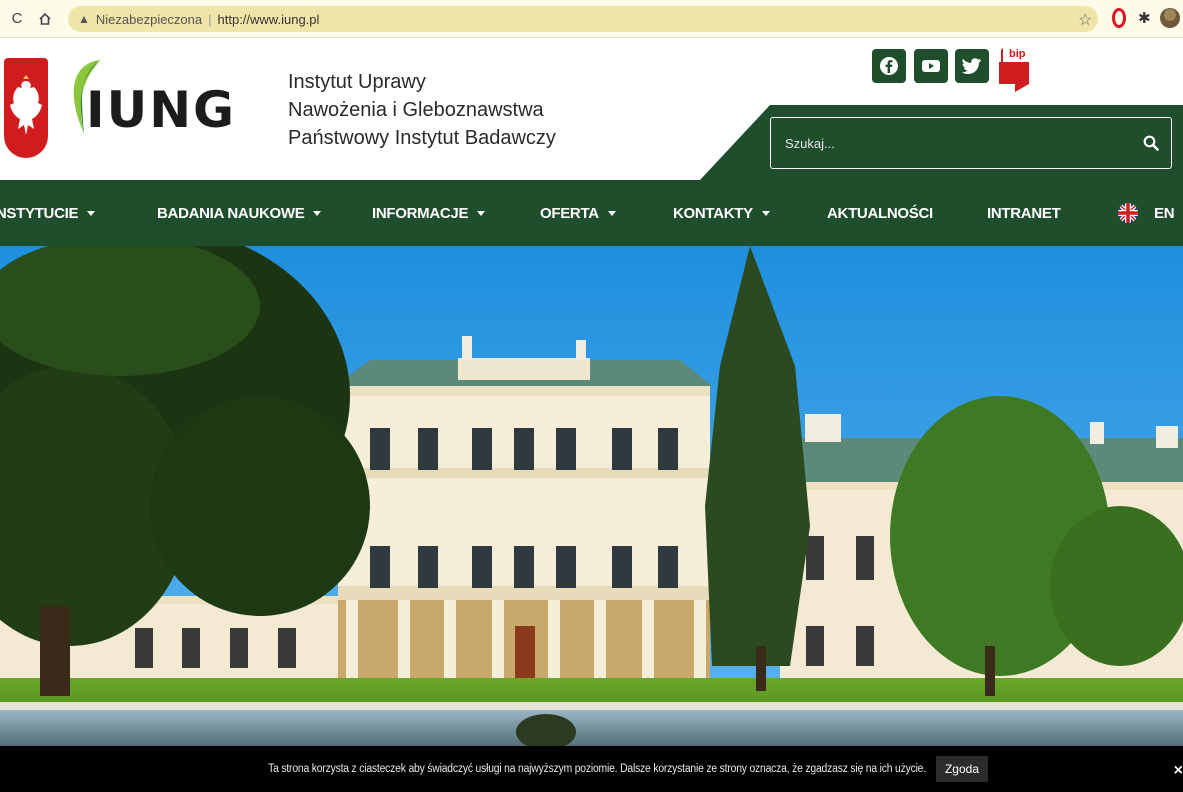 The height and width of the screenshot is (792, 1183). What do you see at coordinates (268, 19) in the screenshot?
I see `url-text: http://www.iung.pl` at bounding box center [268, 19].